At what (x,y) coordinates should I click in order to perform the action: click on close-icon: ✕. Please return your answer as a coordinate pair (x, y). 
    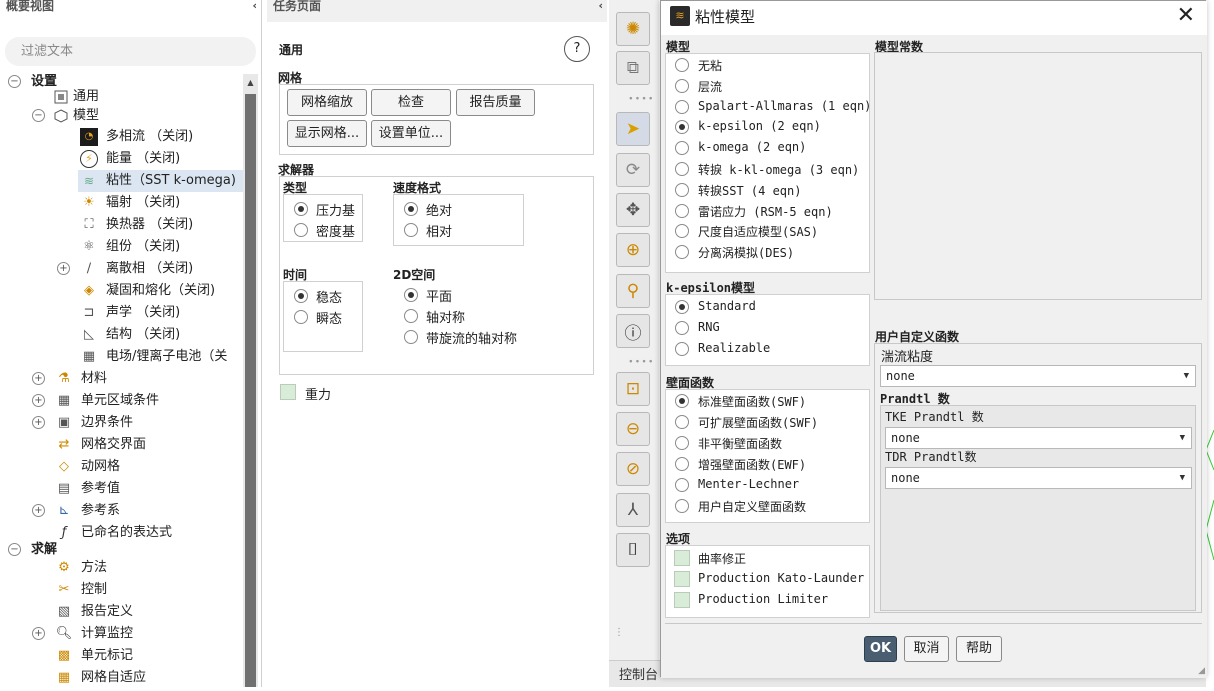
    Looking at the image, I should click on (1186, 15).